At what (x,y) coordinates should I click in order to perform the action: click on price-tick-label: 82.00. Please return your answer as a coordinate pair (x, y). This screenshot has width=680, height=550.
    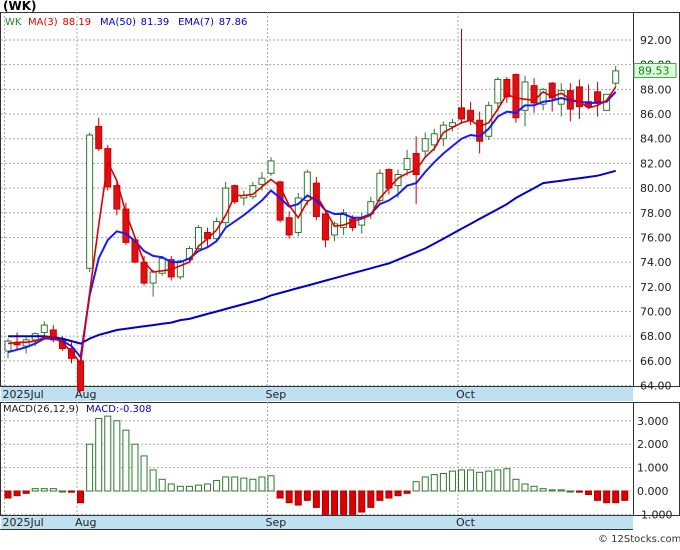
    Looking at the image, I should click on (656, 163).